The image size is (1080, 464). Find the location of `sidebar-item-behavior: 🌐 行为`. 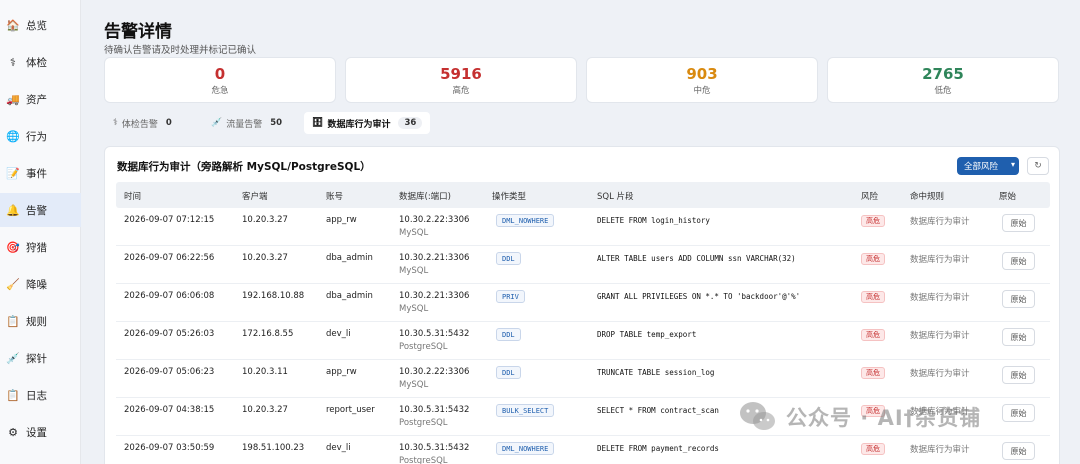

sidebar-item-behavior: 🌐 行为 is located at coordinates (40, 136).